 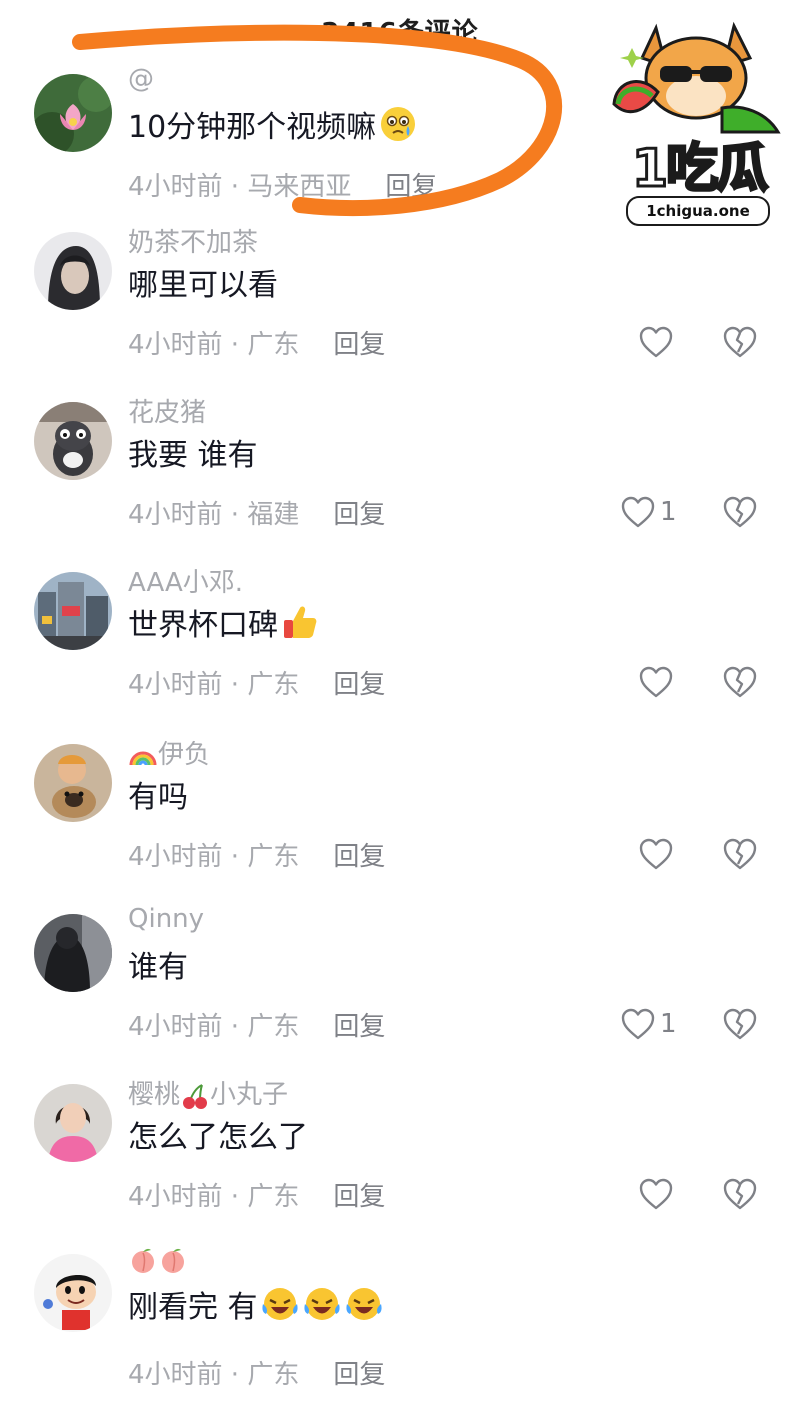 I want to click on watermark-logo: 1吃瓜 1chigua.one, so click(x=696, y=118).